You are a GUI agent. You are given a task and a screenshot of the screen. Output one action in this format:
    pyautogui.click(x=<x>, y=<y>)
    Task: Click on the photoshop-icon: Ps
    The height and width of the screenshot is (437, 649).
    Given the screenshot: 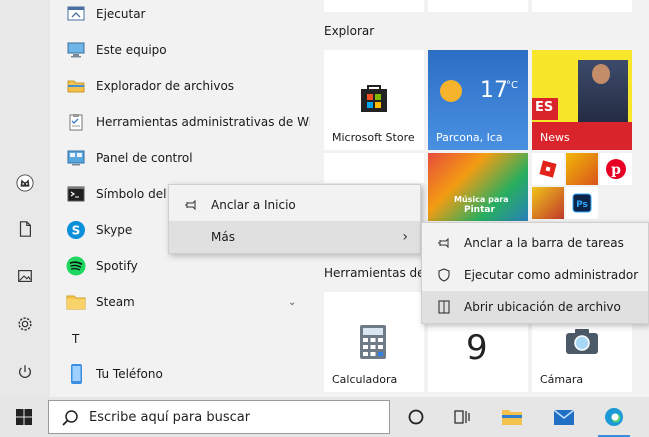 What is the action you would take?
    pyautogui.click(x=582, y=203)
    